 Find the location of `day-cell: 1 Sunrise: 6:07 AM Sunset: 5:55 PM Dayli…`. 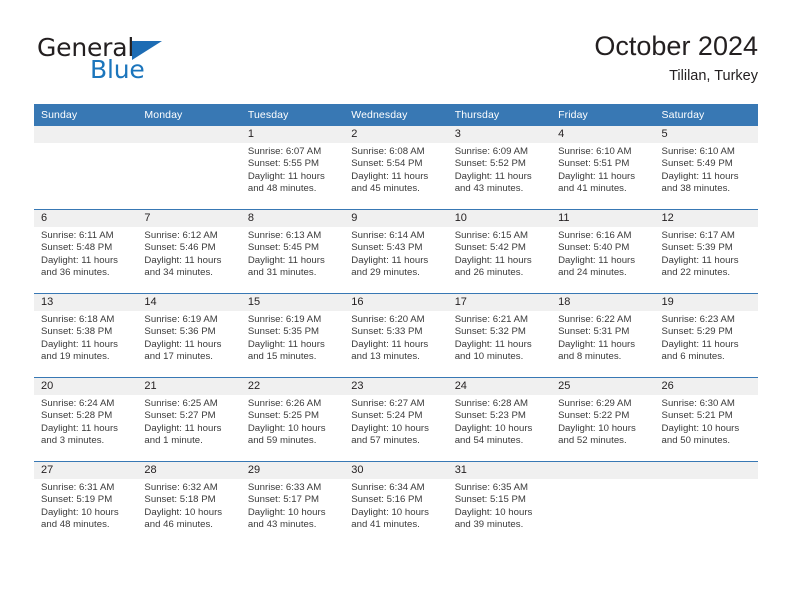

day-cell: 1 Sunrise: 6:07 AM Sunset: 5:55 PM Dayli… is located at coordinates (292, 168).